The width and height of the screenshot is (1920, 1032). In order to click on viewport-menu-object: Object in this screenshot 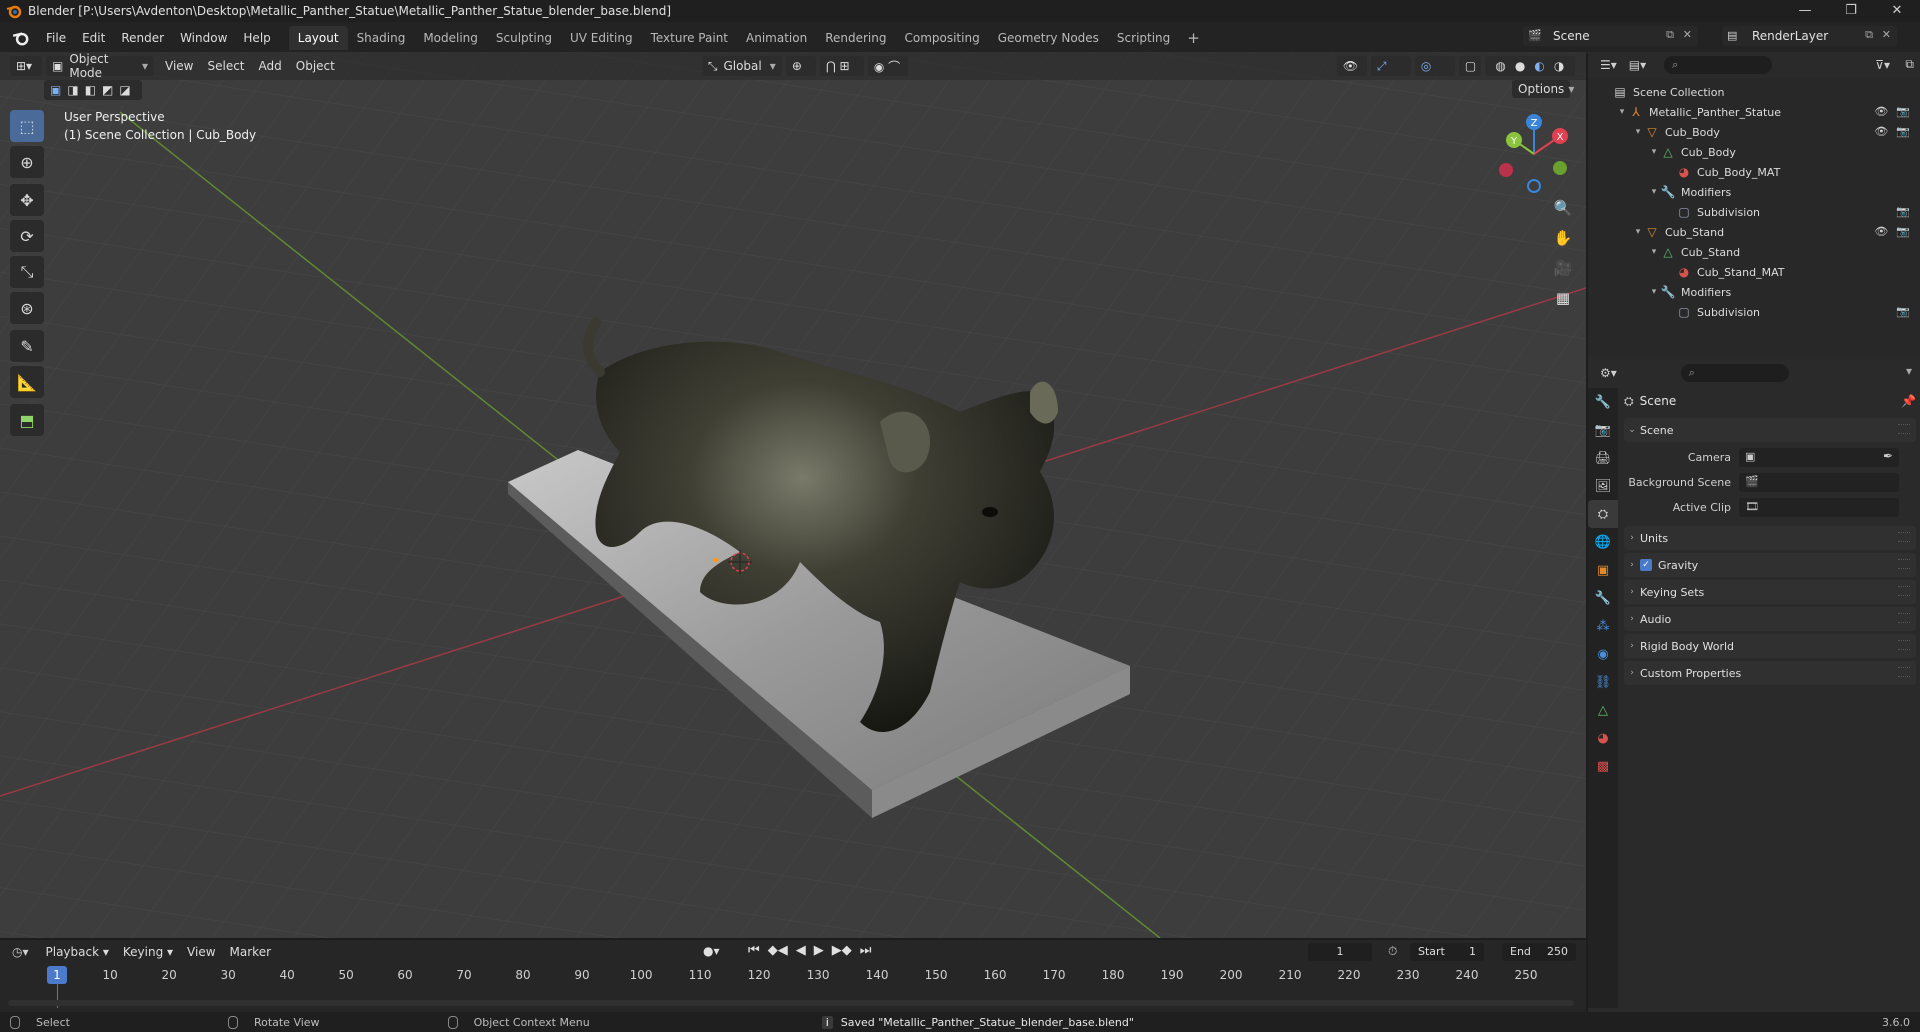, I will do `click(315, 66)`.